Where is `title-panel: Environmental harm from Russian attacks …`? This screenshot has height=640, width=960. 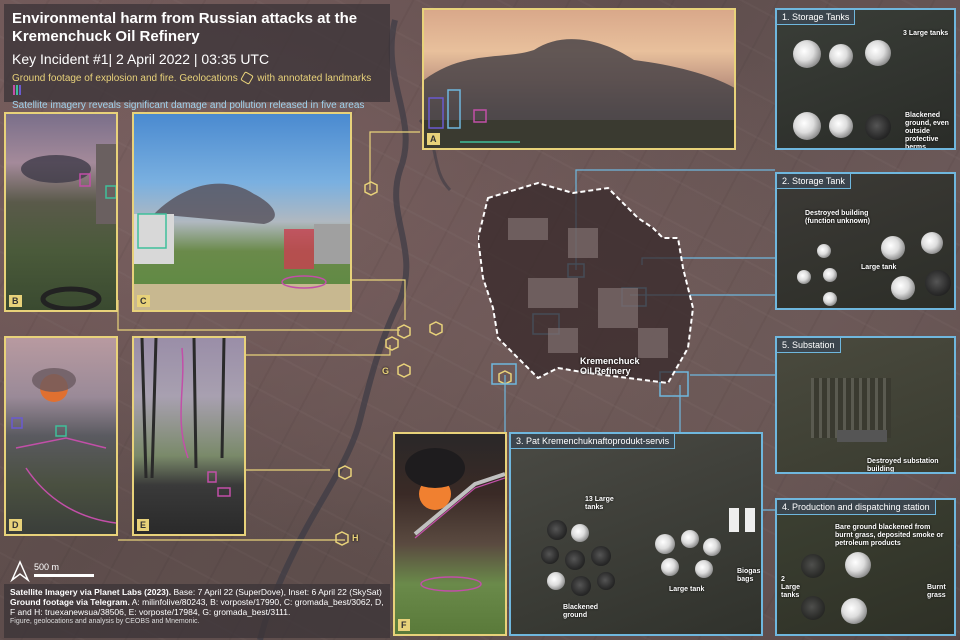 title-panel: Environmental harm from Russian attacks … is located at coordinates (197, 57).